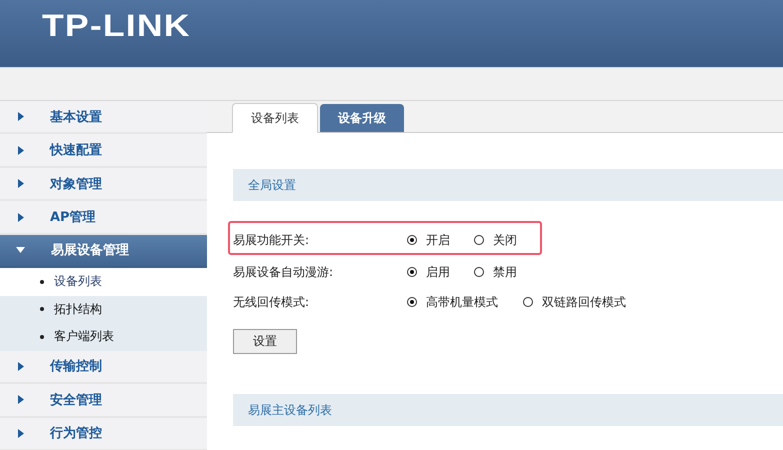  Describe the element at coordinates (20, 250) in the screenshot. I see `caret-down-icon` at that location.